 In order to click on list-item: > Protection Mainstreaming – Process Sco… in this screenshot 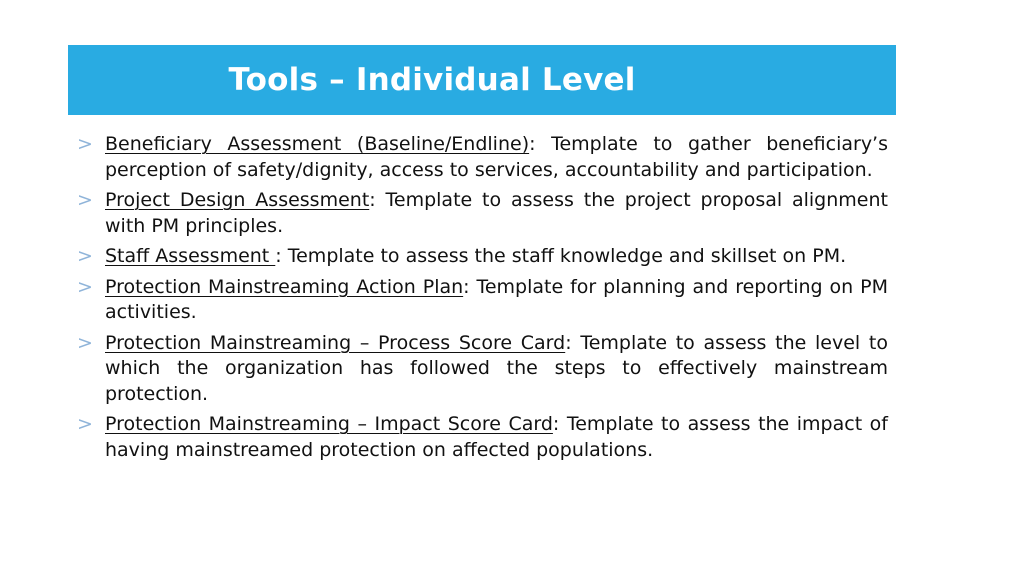, I will do `click(480, 369)`.